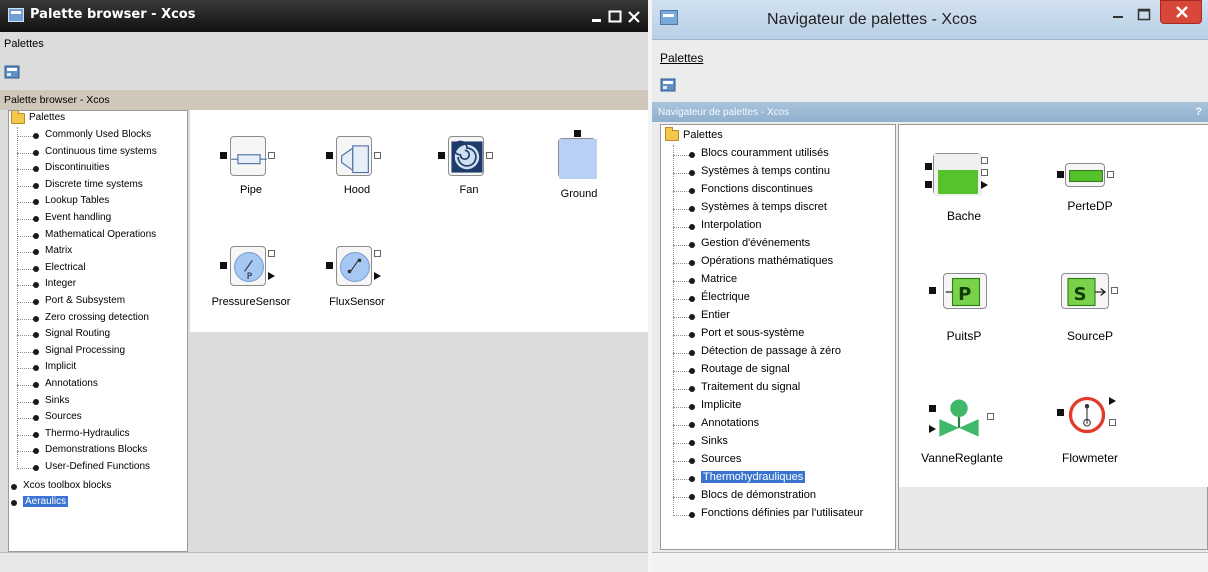 Image resolution: width=1208 pixels, height=572 pixels. Describe the element at coordinates (98, 237) in the screenshot. I see `tree-item-mathematical-operations: Mathematical Operations` at that location.